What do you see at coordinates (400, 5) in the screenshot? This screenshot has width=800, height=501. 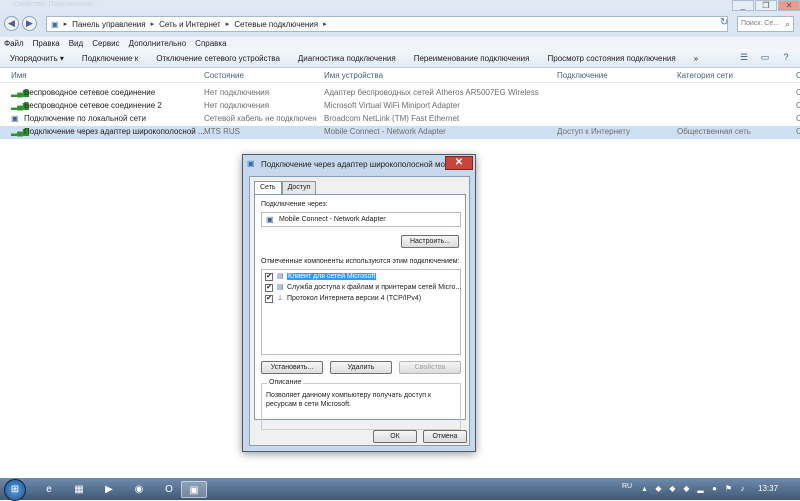 I see `window-titlebar: Свойства: Подключение... _ ❐ ✕` at bounding box center [400, 5].